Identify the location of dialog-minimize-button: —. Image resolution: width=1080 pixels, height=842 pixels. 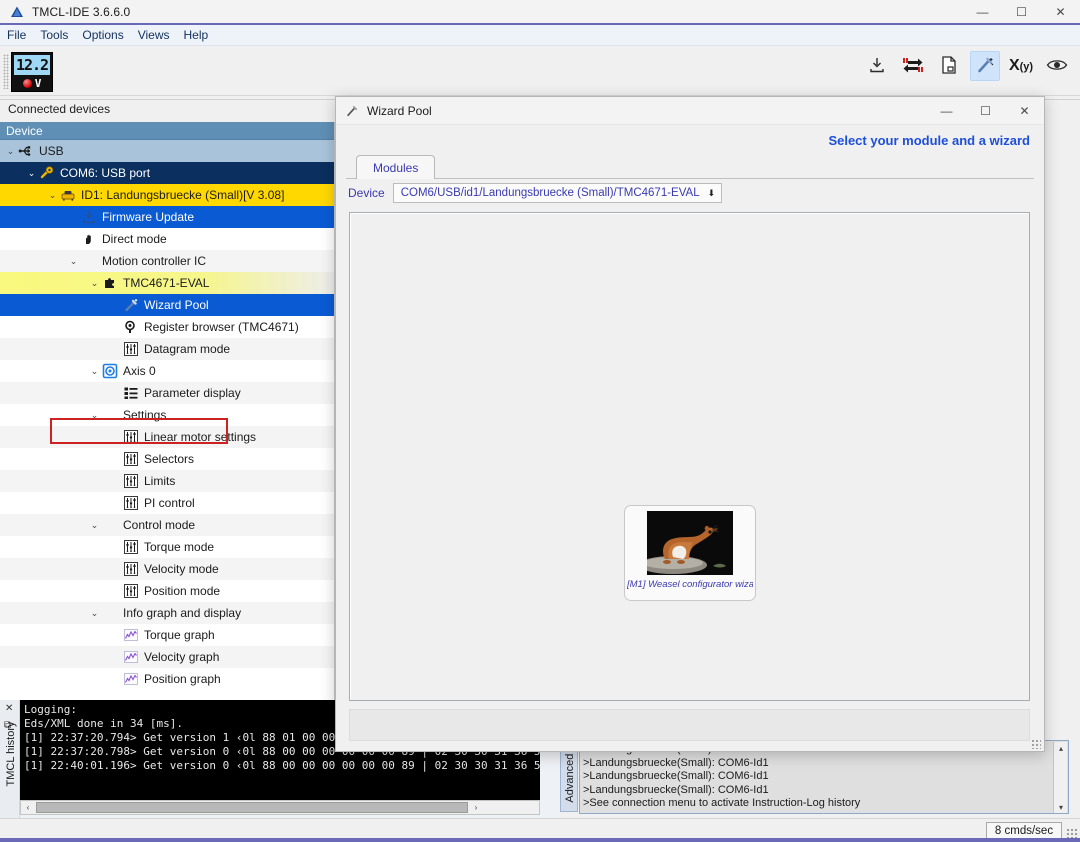
(946, 111).